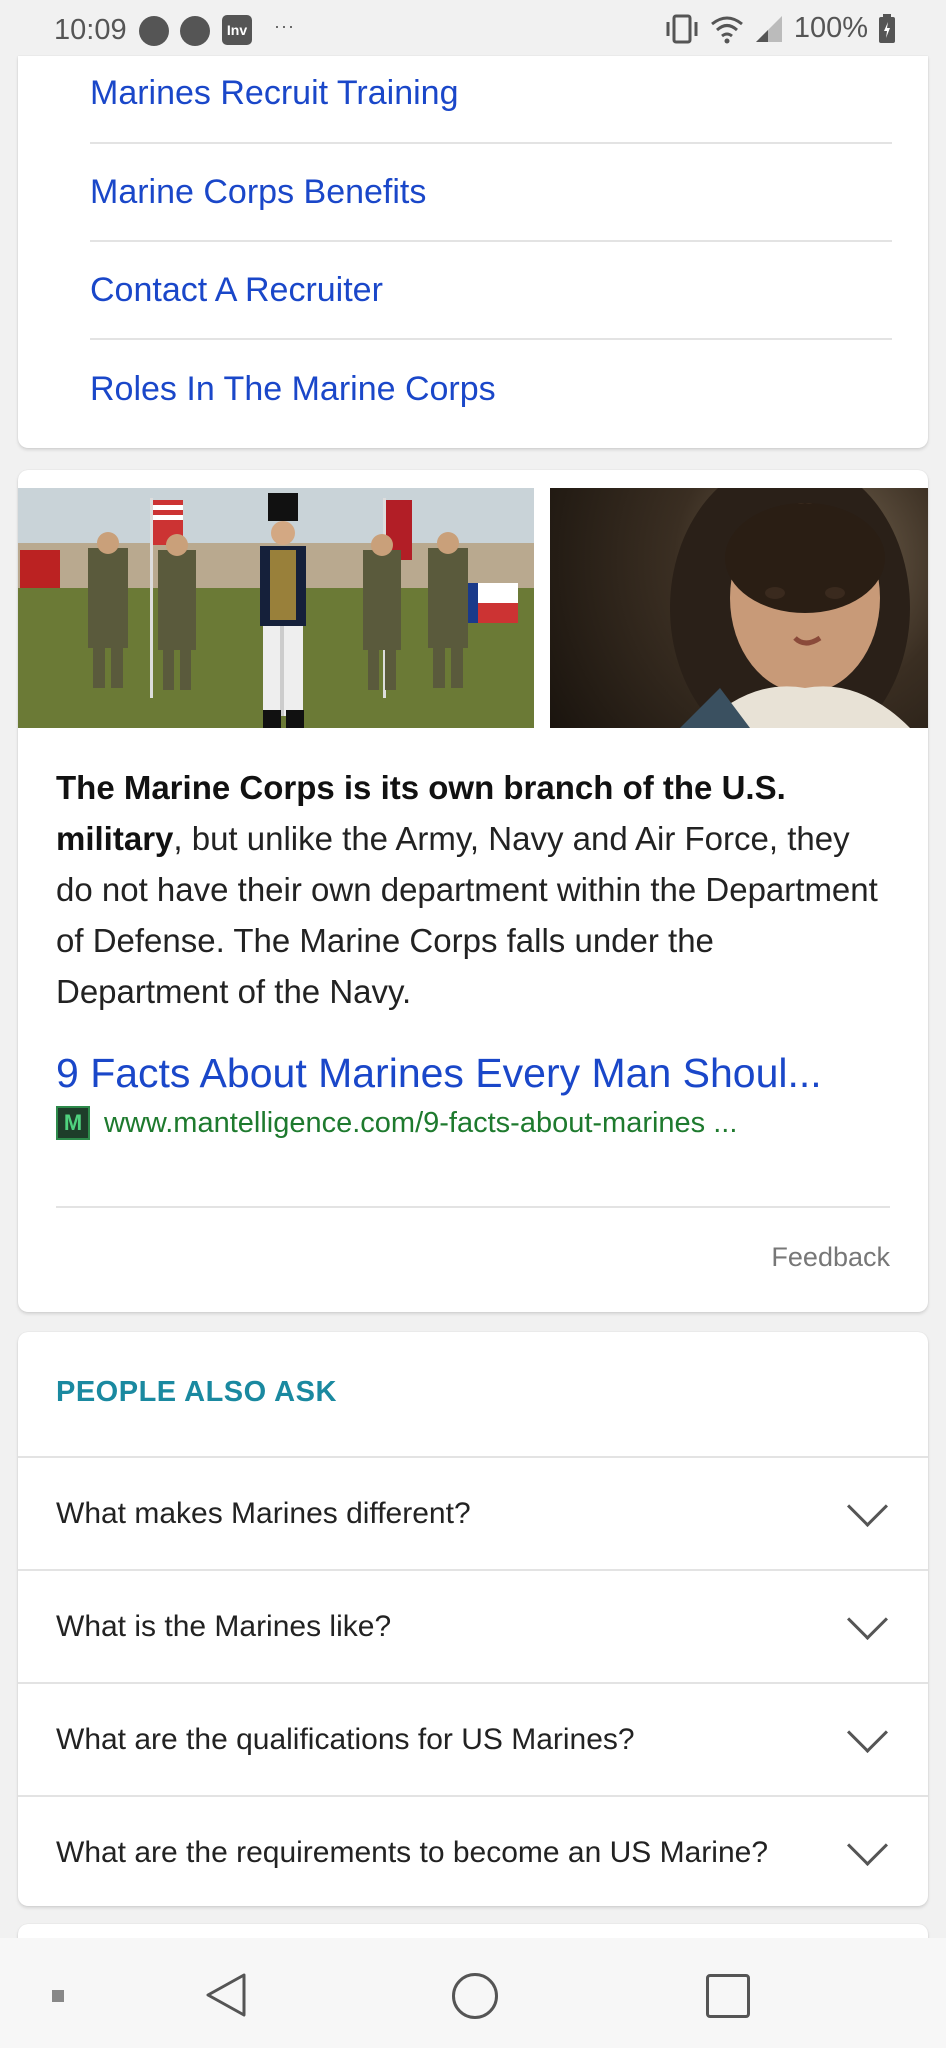 The height and width of the screenshot is (2048, 946). What do you see at coordinates (90, 30) in the screenshot?
I see `status-time: 10:09` at bounding box center [90, 30].